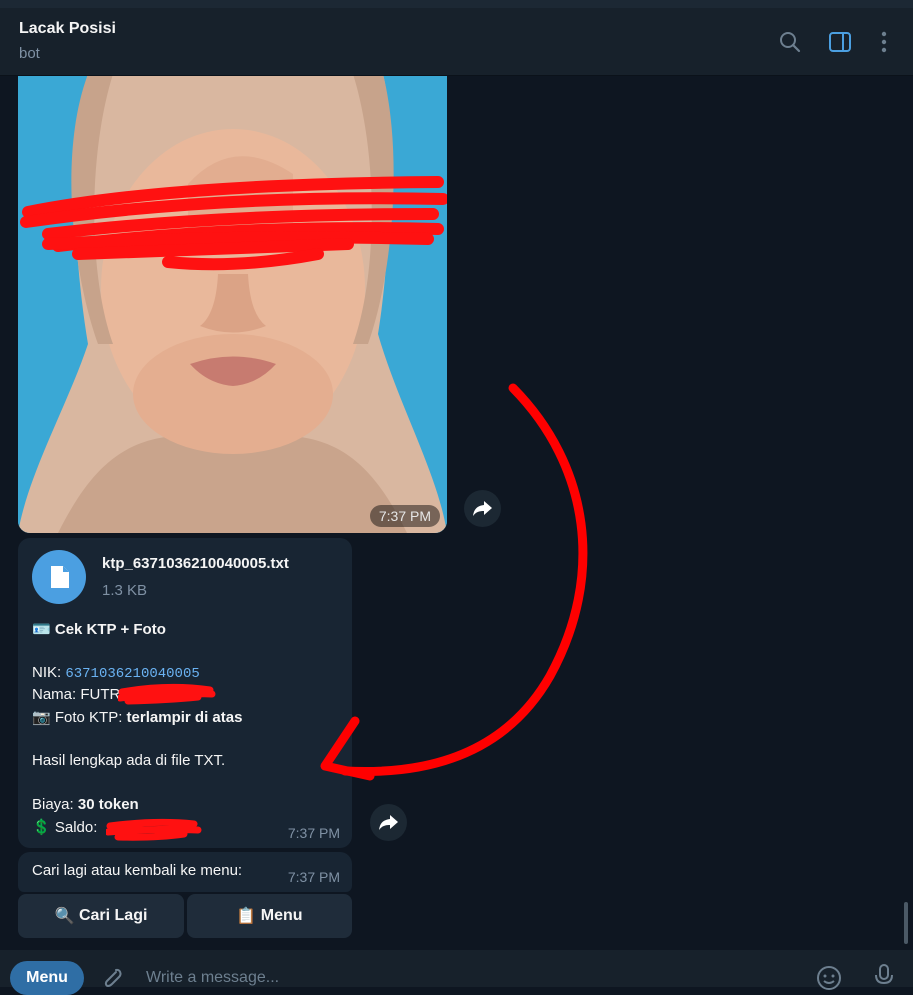 The width and height of the screenshot is (913, 995). What do you see at coordinates (101, 916) in the screenshot?
I see `cari-lagi-button: 🔍 Cari Lagi` at bounding box center [101, 916].